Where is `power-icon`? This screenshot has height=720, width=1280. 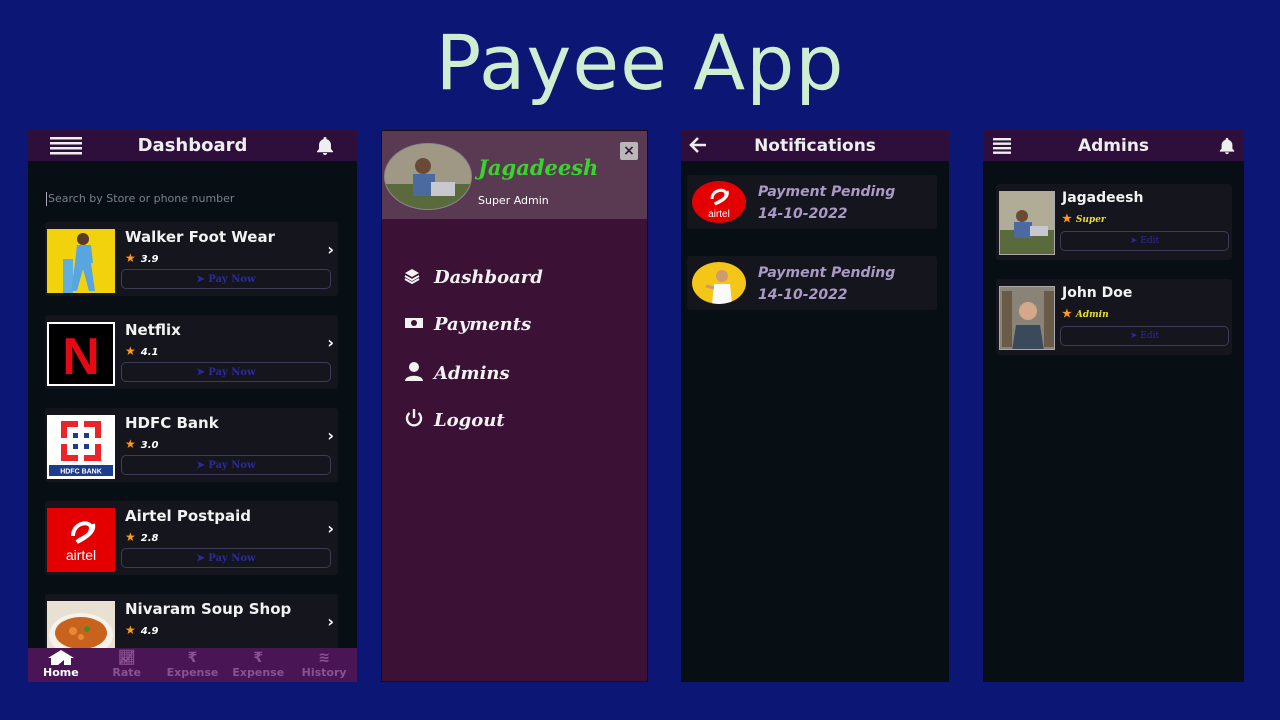
power-icon is located at coordinates (419, 420).